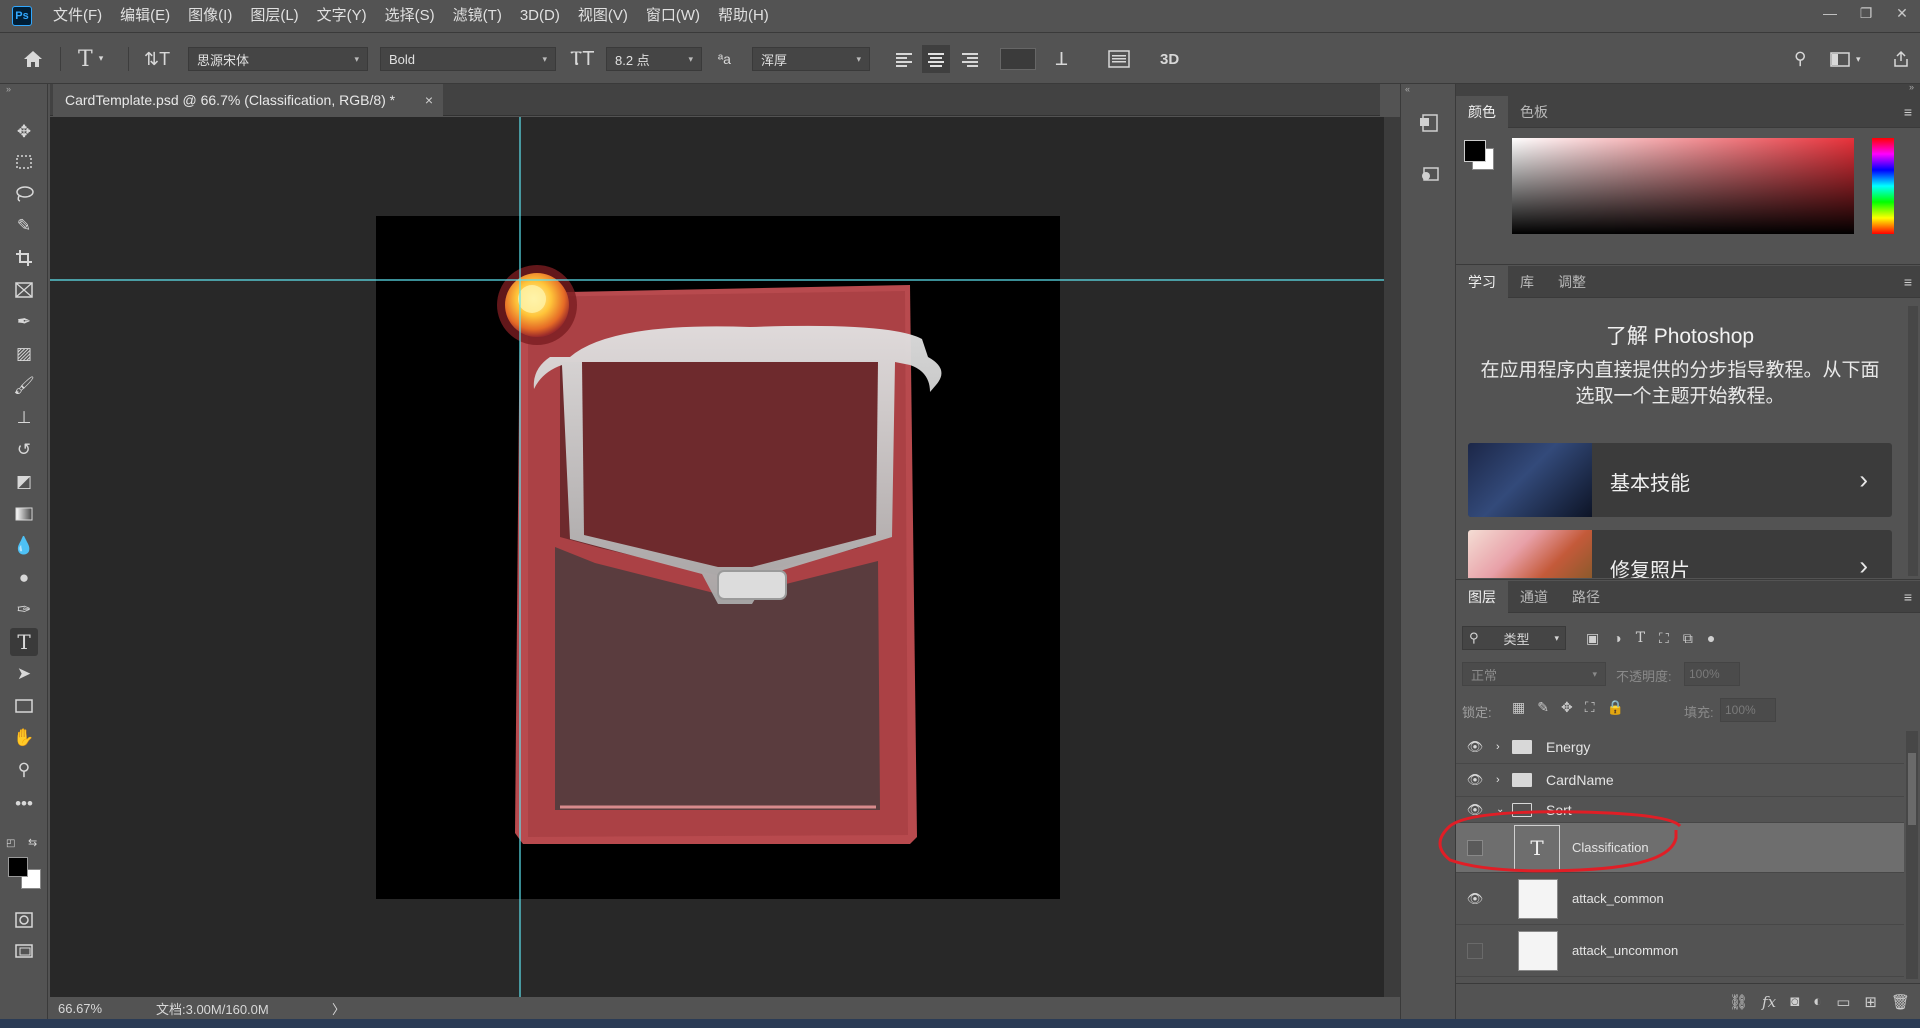 This screenshot has width=1920, height=1028. What do you see at coordinates (477, 16) in the screenshot?
I see `menu-filter: 滤镜(T)` at bounding box center [477, 16].